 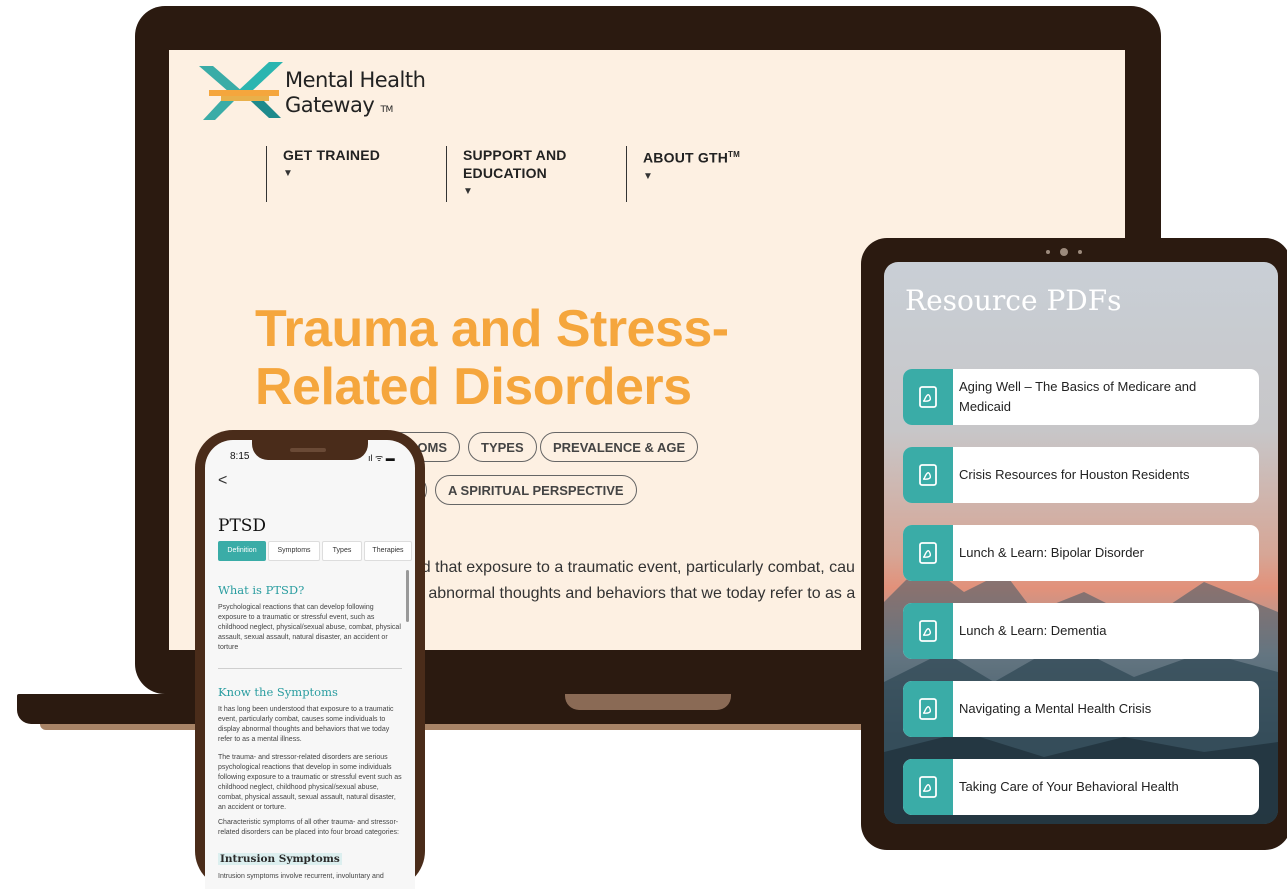 I want to click on status-icons: ıl ᯤ ▬, so click(x=381, y=458).